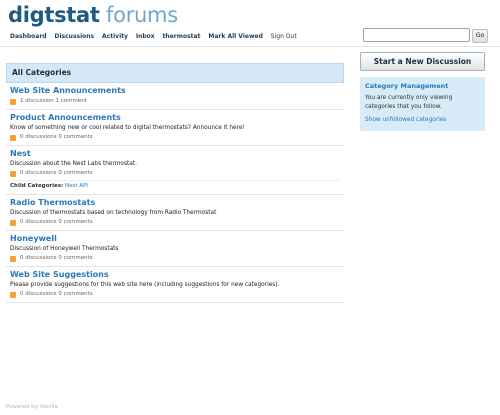 The height and width of the screenshot is (415, 500). What do you see at coordinates (407, 86) in the screenshot?
I see `box-title: Category Management` at bounding box center [407, 86].